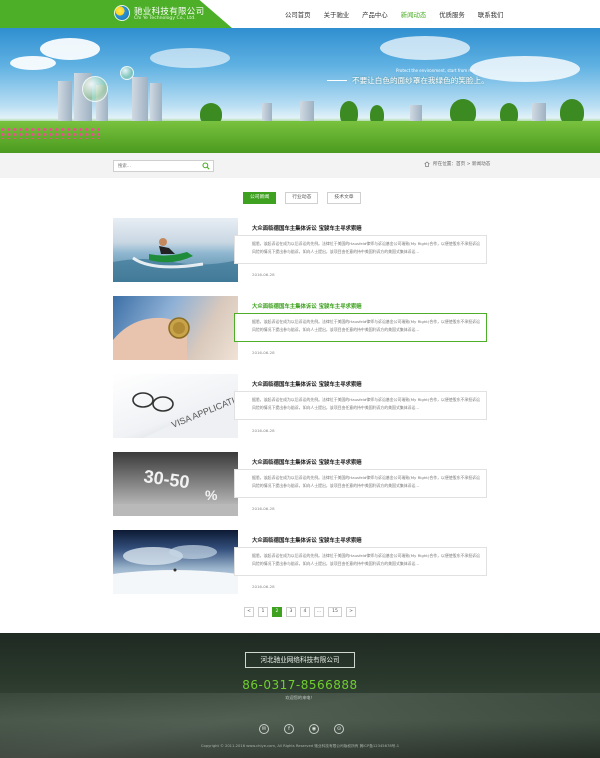  What do you see at coordinates (305, 612) in the screenshot?
I see `page-button: 4` at bounding box center [305, 612].